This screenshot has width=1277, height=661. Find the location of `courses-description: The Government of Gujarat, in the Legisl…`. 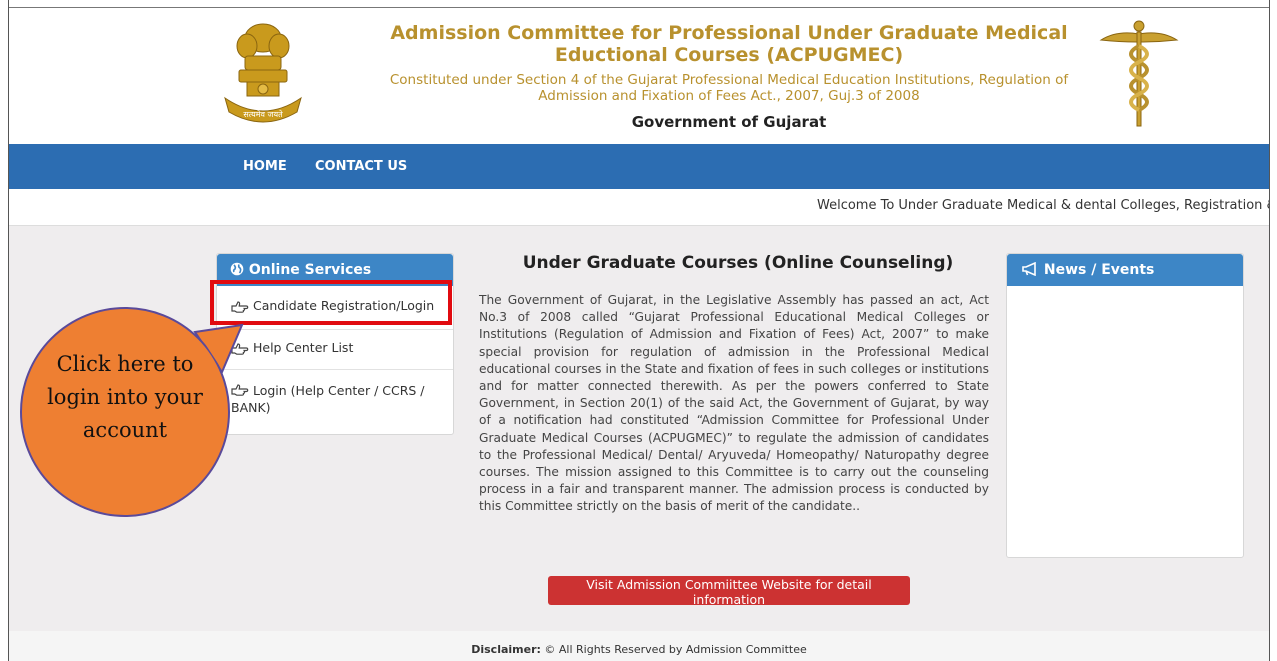

courses-description: The Government of Gujarat, in the Legisl… is located at coordinates (734, 403).